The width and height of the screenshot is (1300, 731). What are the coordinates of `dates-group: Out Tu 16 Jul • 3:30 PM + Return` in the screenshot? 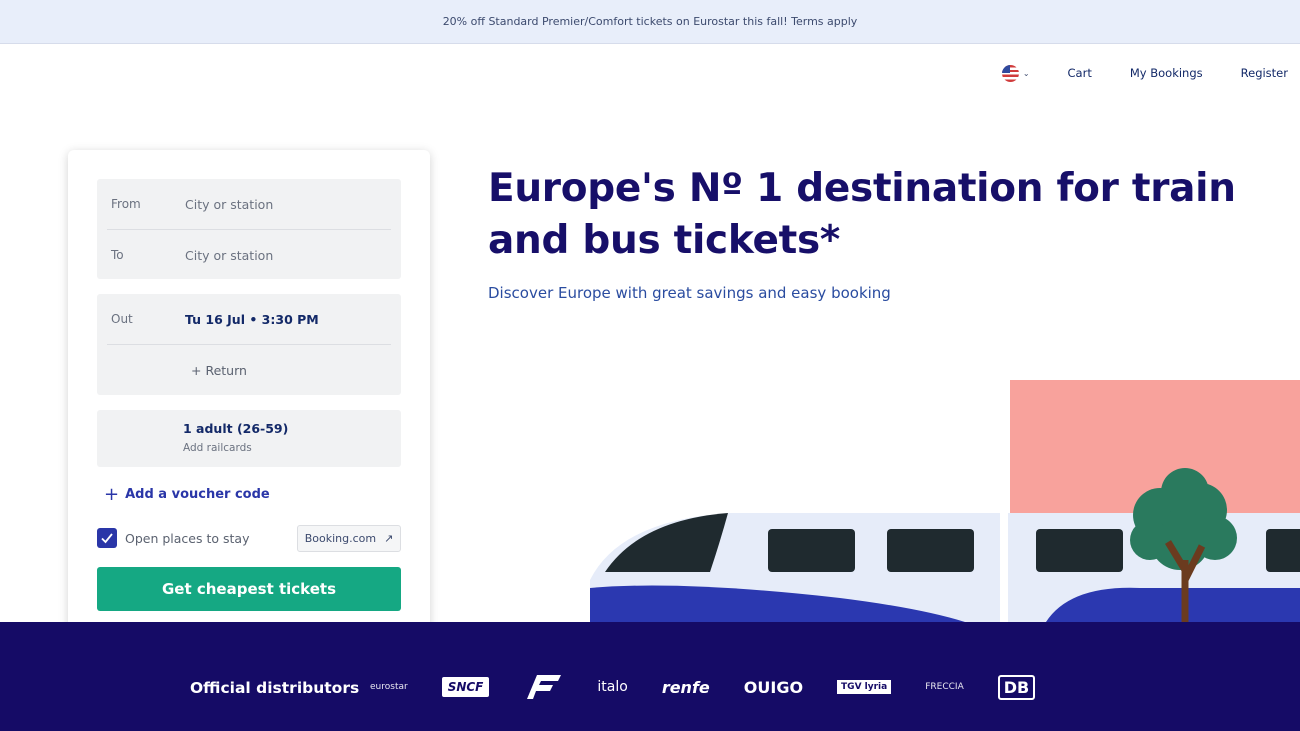 It's located at (249, 344).